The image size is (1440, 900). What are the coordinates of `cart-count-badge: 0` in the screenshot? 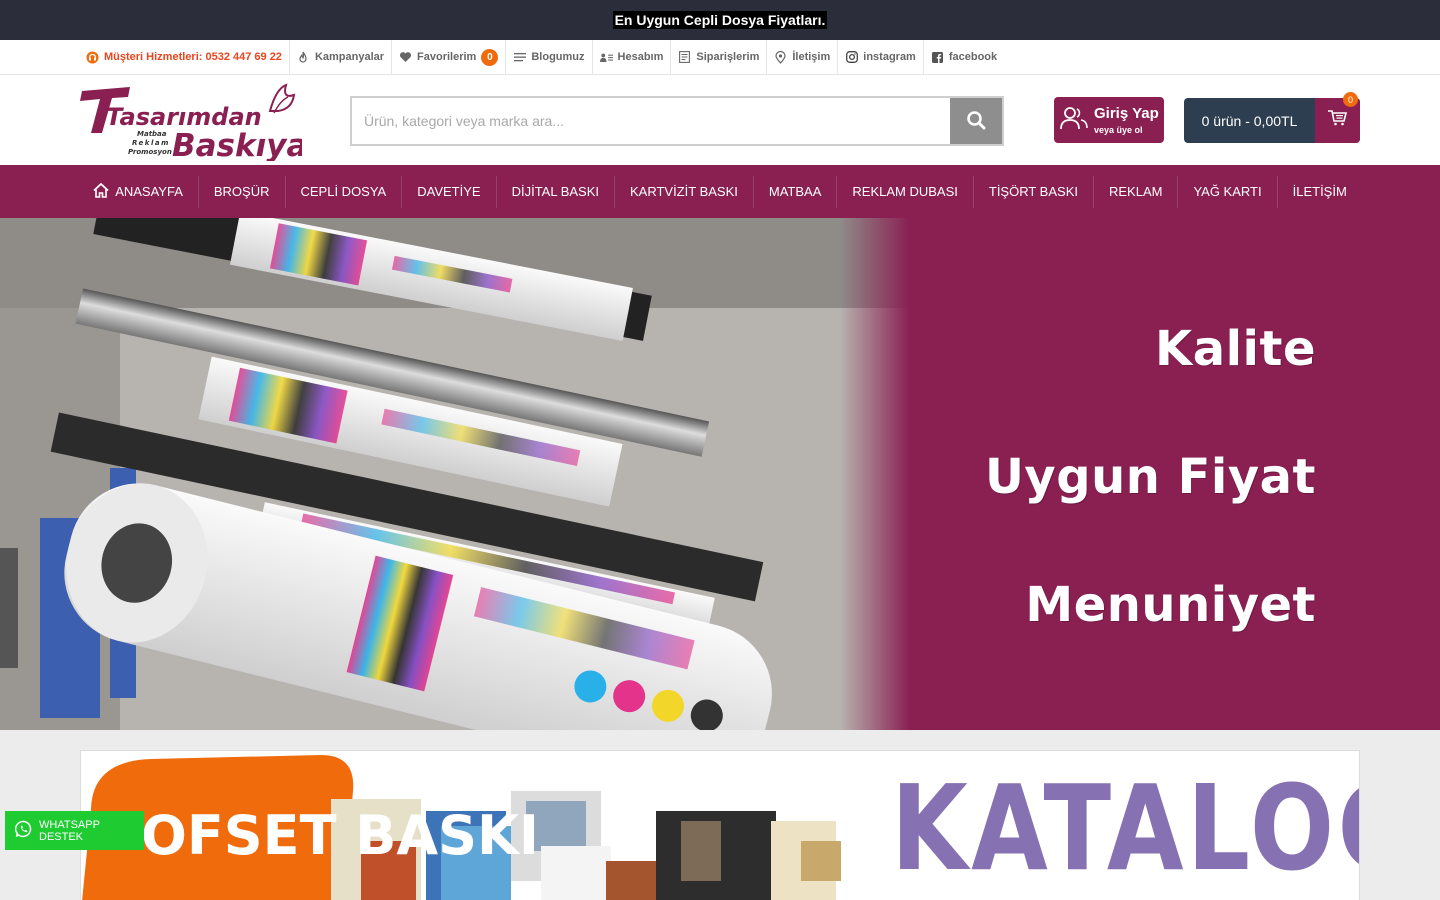 It's located at (1350, 99).